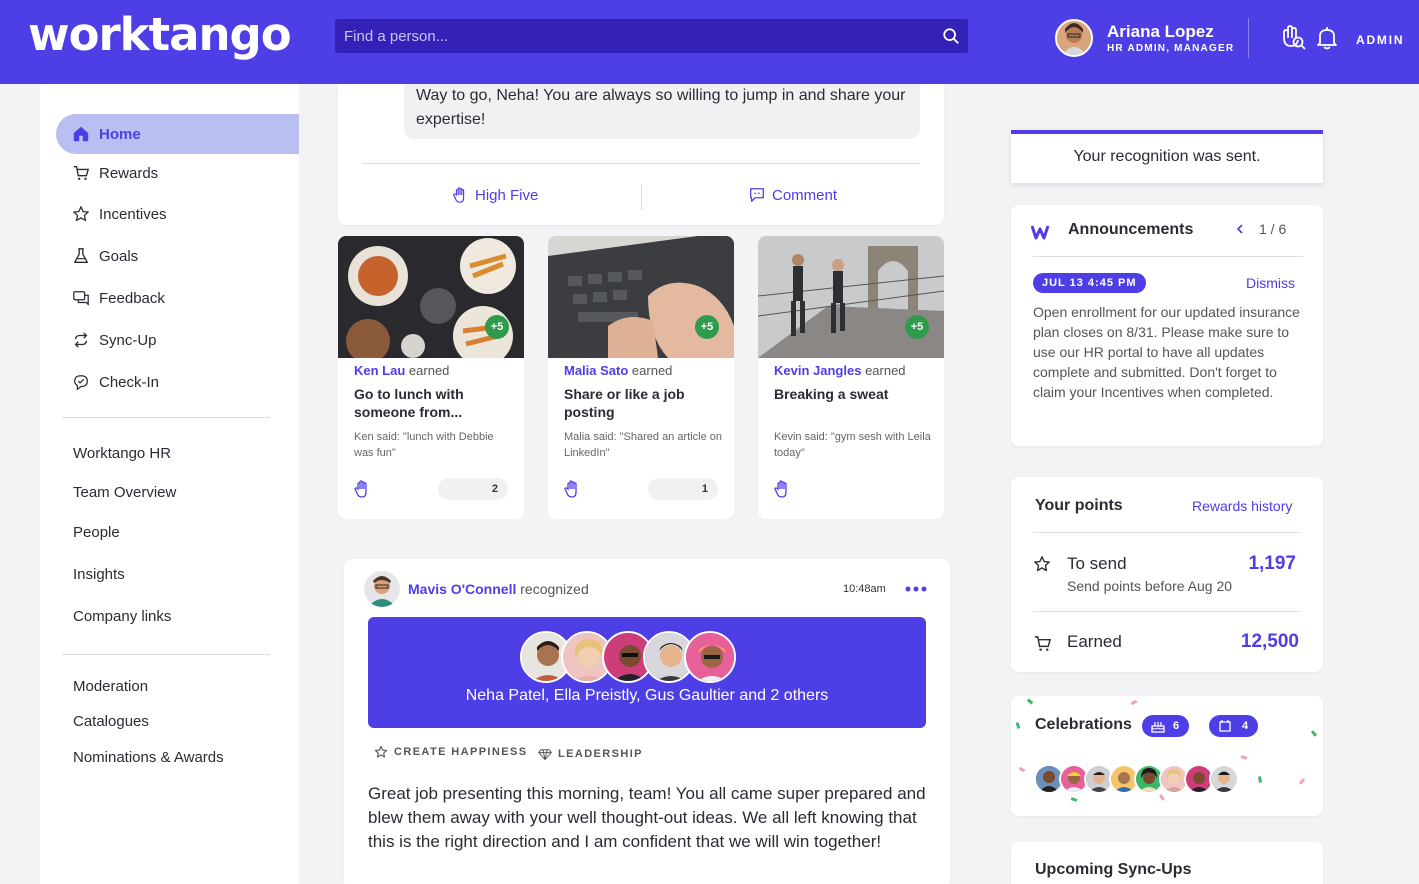 The width and height of the screenshot is (1419, 884). Describe the element at coordinates (624, 403) in the screenshot. I see `incentive-title: Share or like a job posting` at that location.